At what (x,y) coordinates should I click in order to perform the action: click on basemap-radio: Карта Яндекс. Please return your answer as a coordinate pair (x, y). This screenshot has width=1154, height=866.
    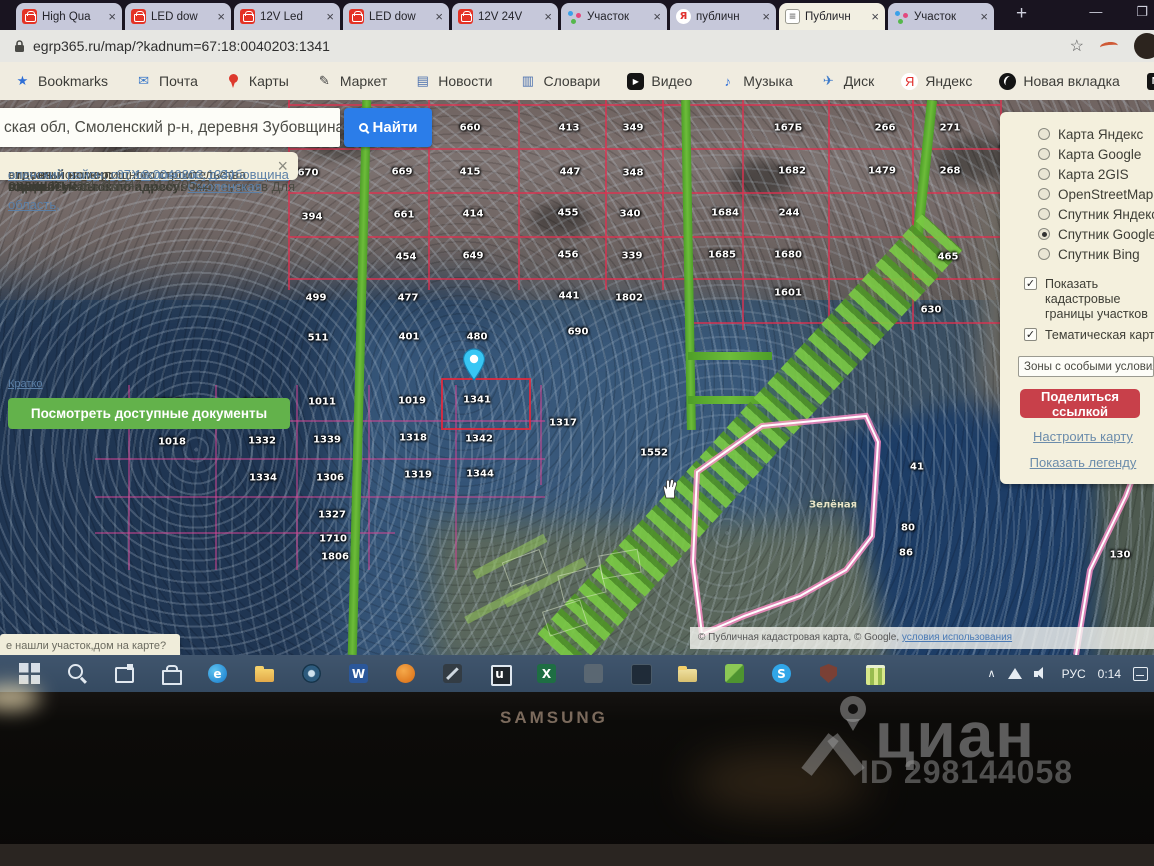
    Looking at the image, I should click on (1077, 134).